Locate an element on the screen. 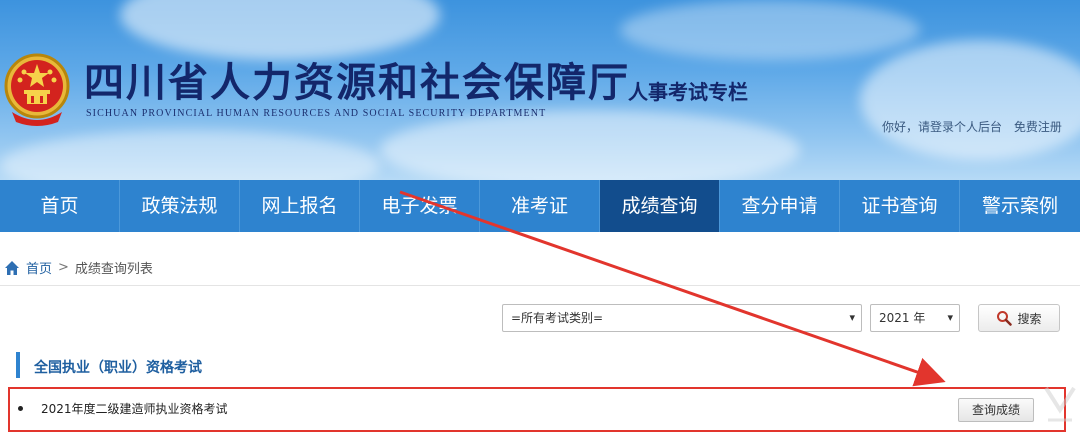 This screenshot has width=1080, height=440. nav-home: 首页 is located at coordinates (60, 206).